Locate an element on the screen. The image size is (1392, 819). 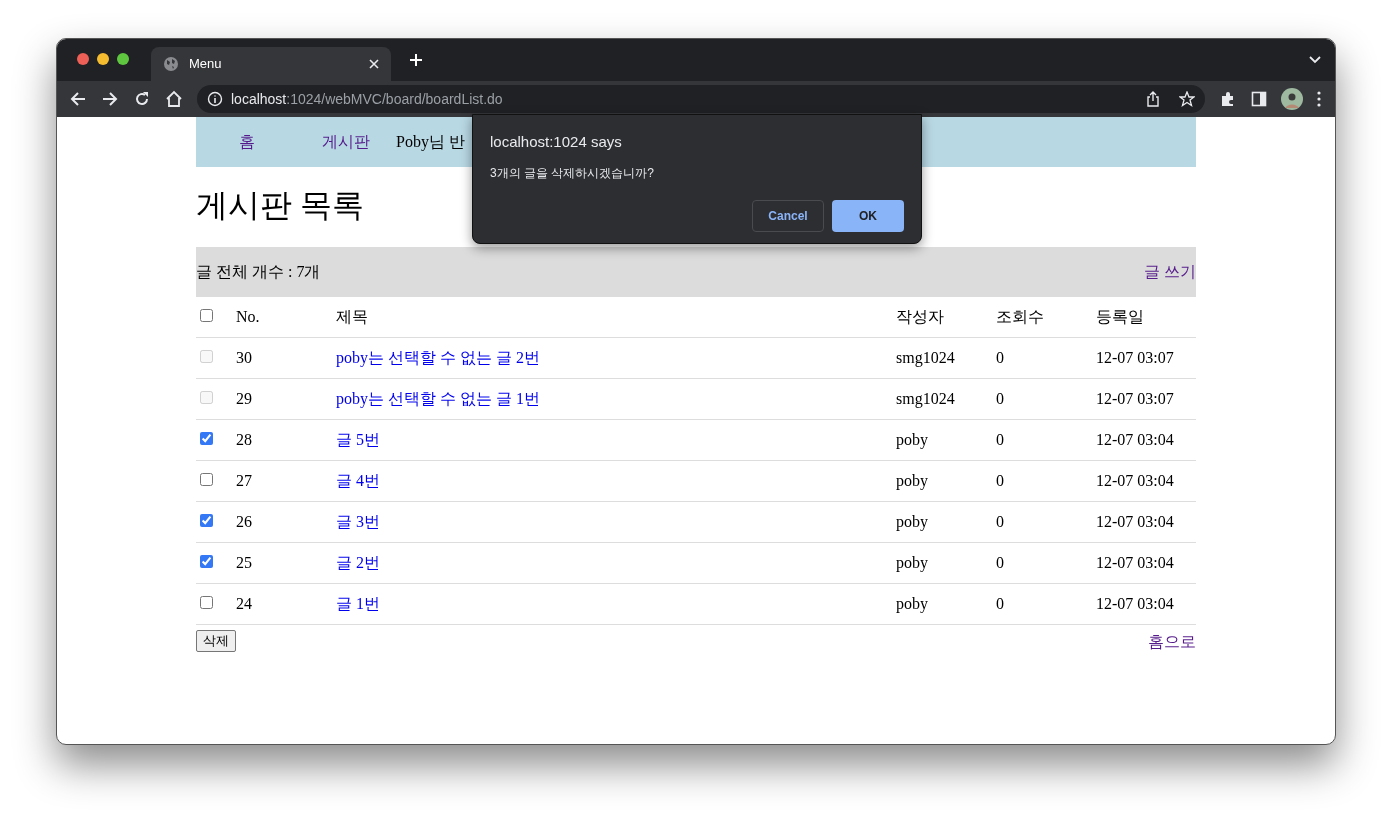
maximize-window-icon is located at coordinates (123, 59).